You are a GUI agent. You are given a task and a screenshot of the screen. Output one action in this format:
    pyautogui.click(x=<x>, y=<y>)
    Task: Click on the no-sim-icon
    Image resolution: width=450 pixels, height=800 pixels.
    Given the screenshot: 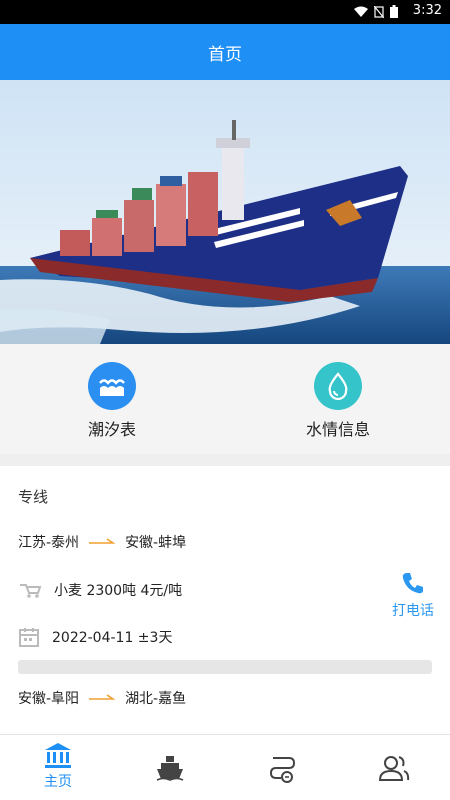 What is the action you would take?
    pyautogui.click(x=379, y=11)
    